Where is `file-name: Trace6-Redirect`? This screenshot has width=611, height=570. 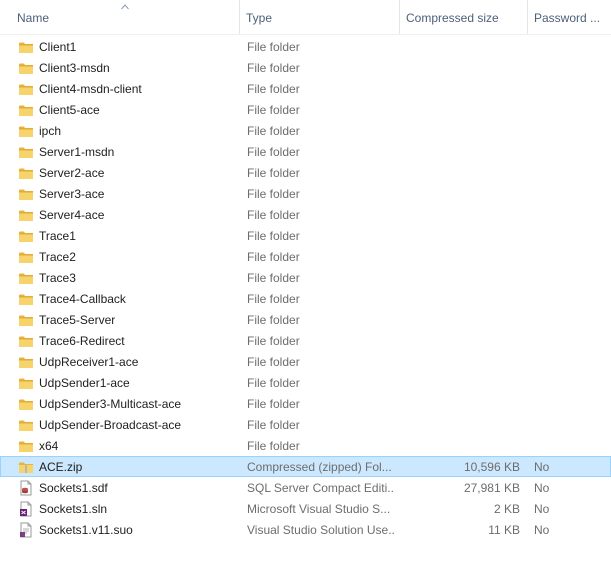
file-name: Trace6-Redirect is located at coordinates (82, 341).